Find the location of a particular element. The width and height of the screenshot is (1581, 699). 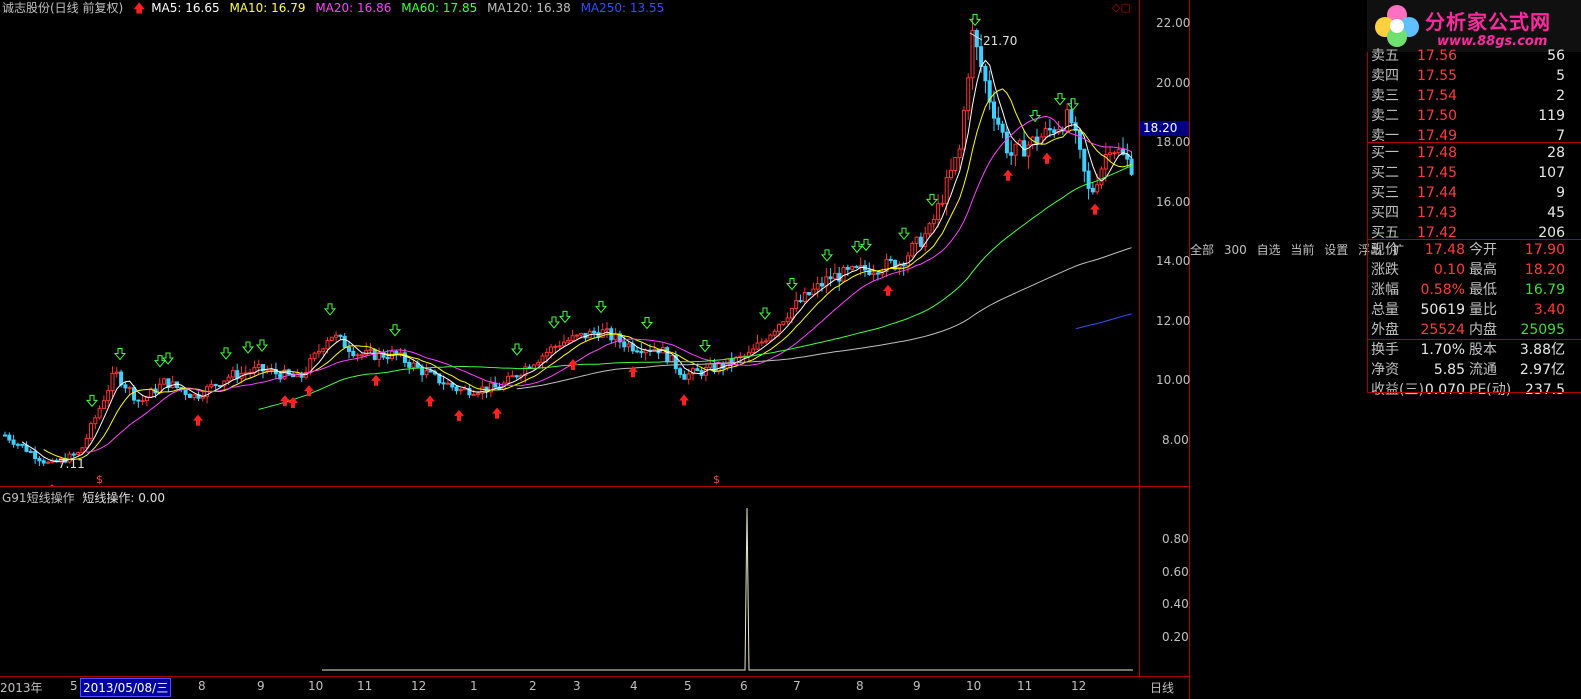

fund-value: 0.070 is located at coordinates (1444, 390).